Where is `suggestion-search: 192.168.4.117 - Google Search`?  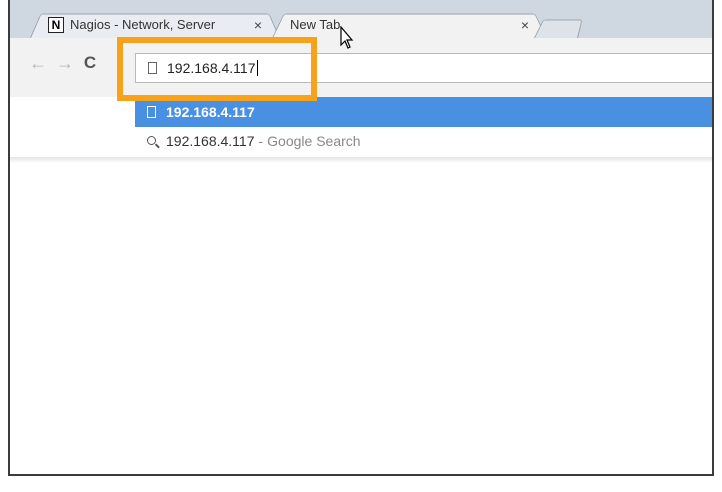
suggestion-search: 192.168.4.117 - Google Search is located at coordinates (423, 140).